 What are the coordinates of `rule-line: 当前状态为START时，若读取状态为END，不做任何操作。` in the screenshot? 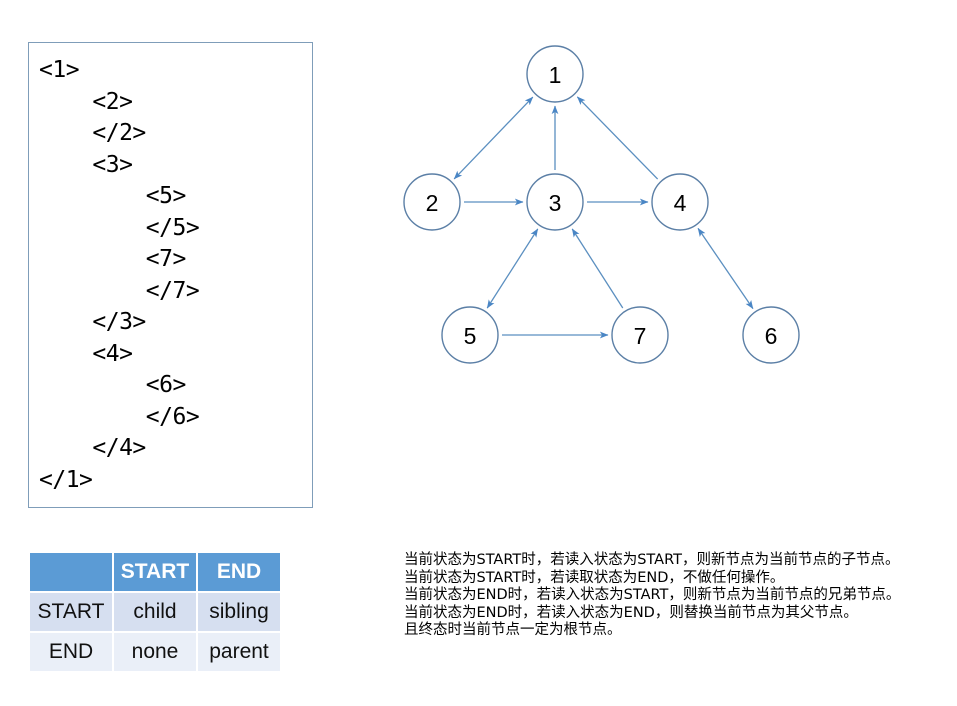 It's located at (594, 577).